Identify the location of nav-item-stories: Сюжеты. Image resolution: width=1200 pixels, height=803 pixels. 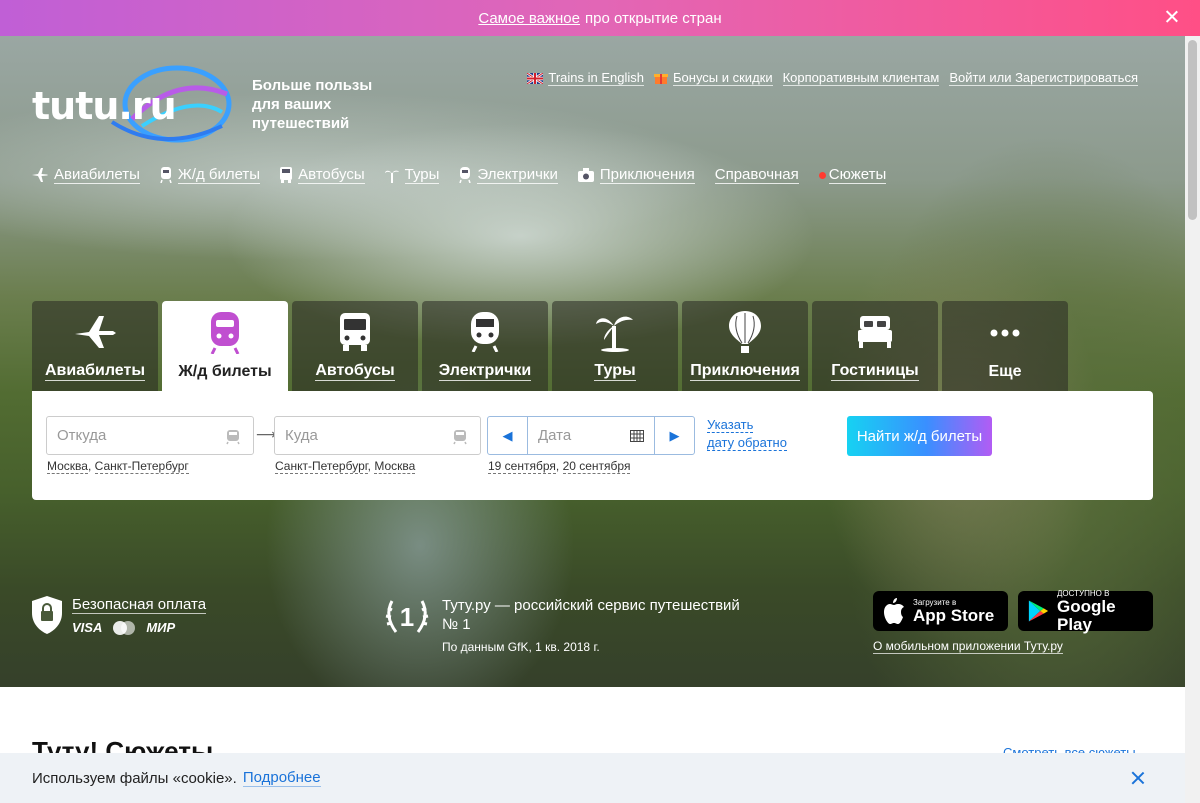
(852, 175).